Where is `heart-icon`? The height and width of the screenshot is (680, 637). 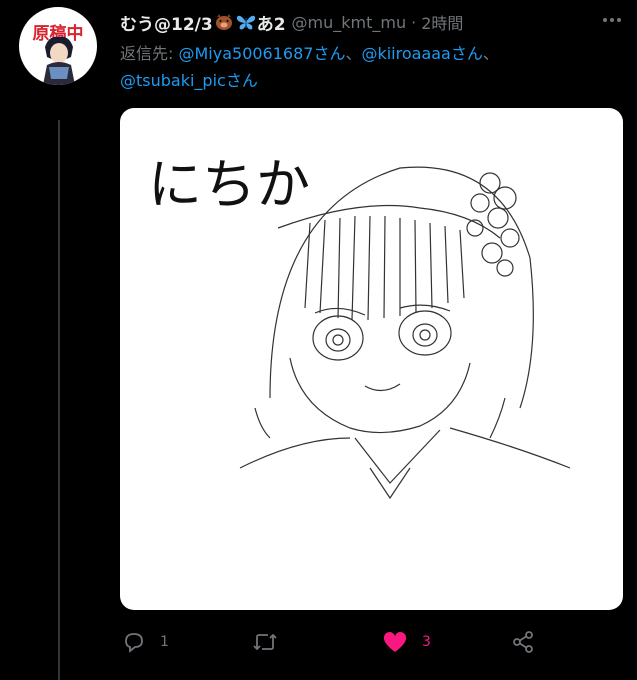 heart-icon is located at coordinates (395, 642).